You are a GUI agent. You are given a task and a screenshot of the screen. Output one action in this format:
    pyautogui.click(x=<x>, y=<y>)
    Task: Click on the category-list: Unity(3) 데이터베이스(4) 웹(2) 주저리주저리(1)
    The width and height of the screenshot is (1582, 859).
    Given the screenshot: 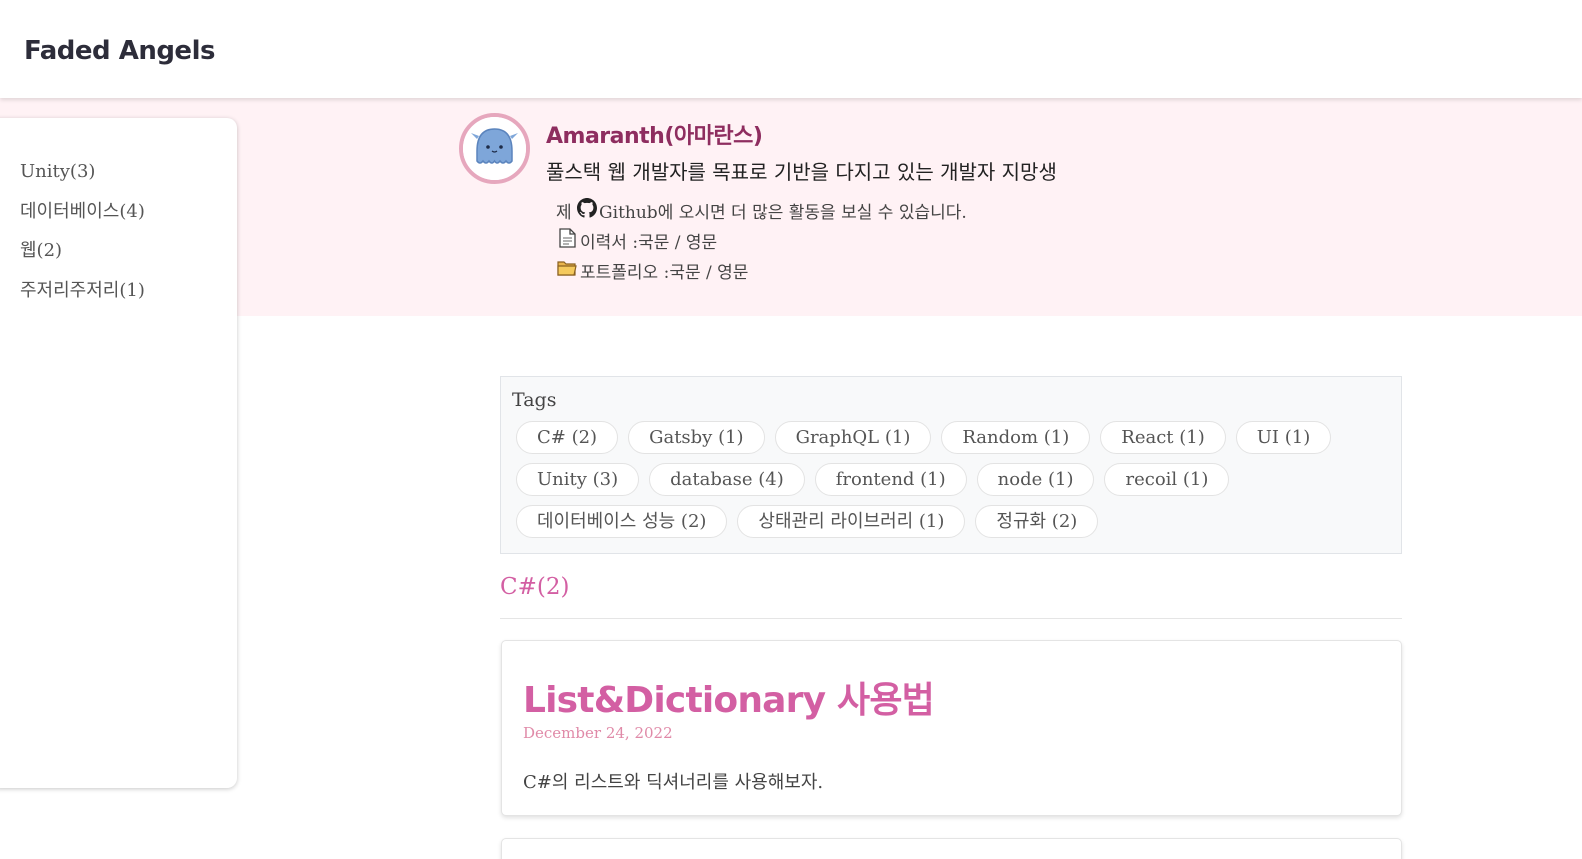 What is the action you would take?
    pyautogui.click(x=82, y=237)
    